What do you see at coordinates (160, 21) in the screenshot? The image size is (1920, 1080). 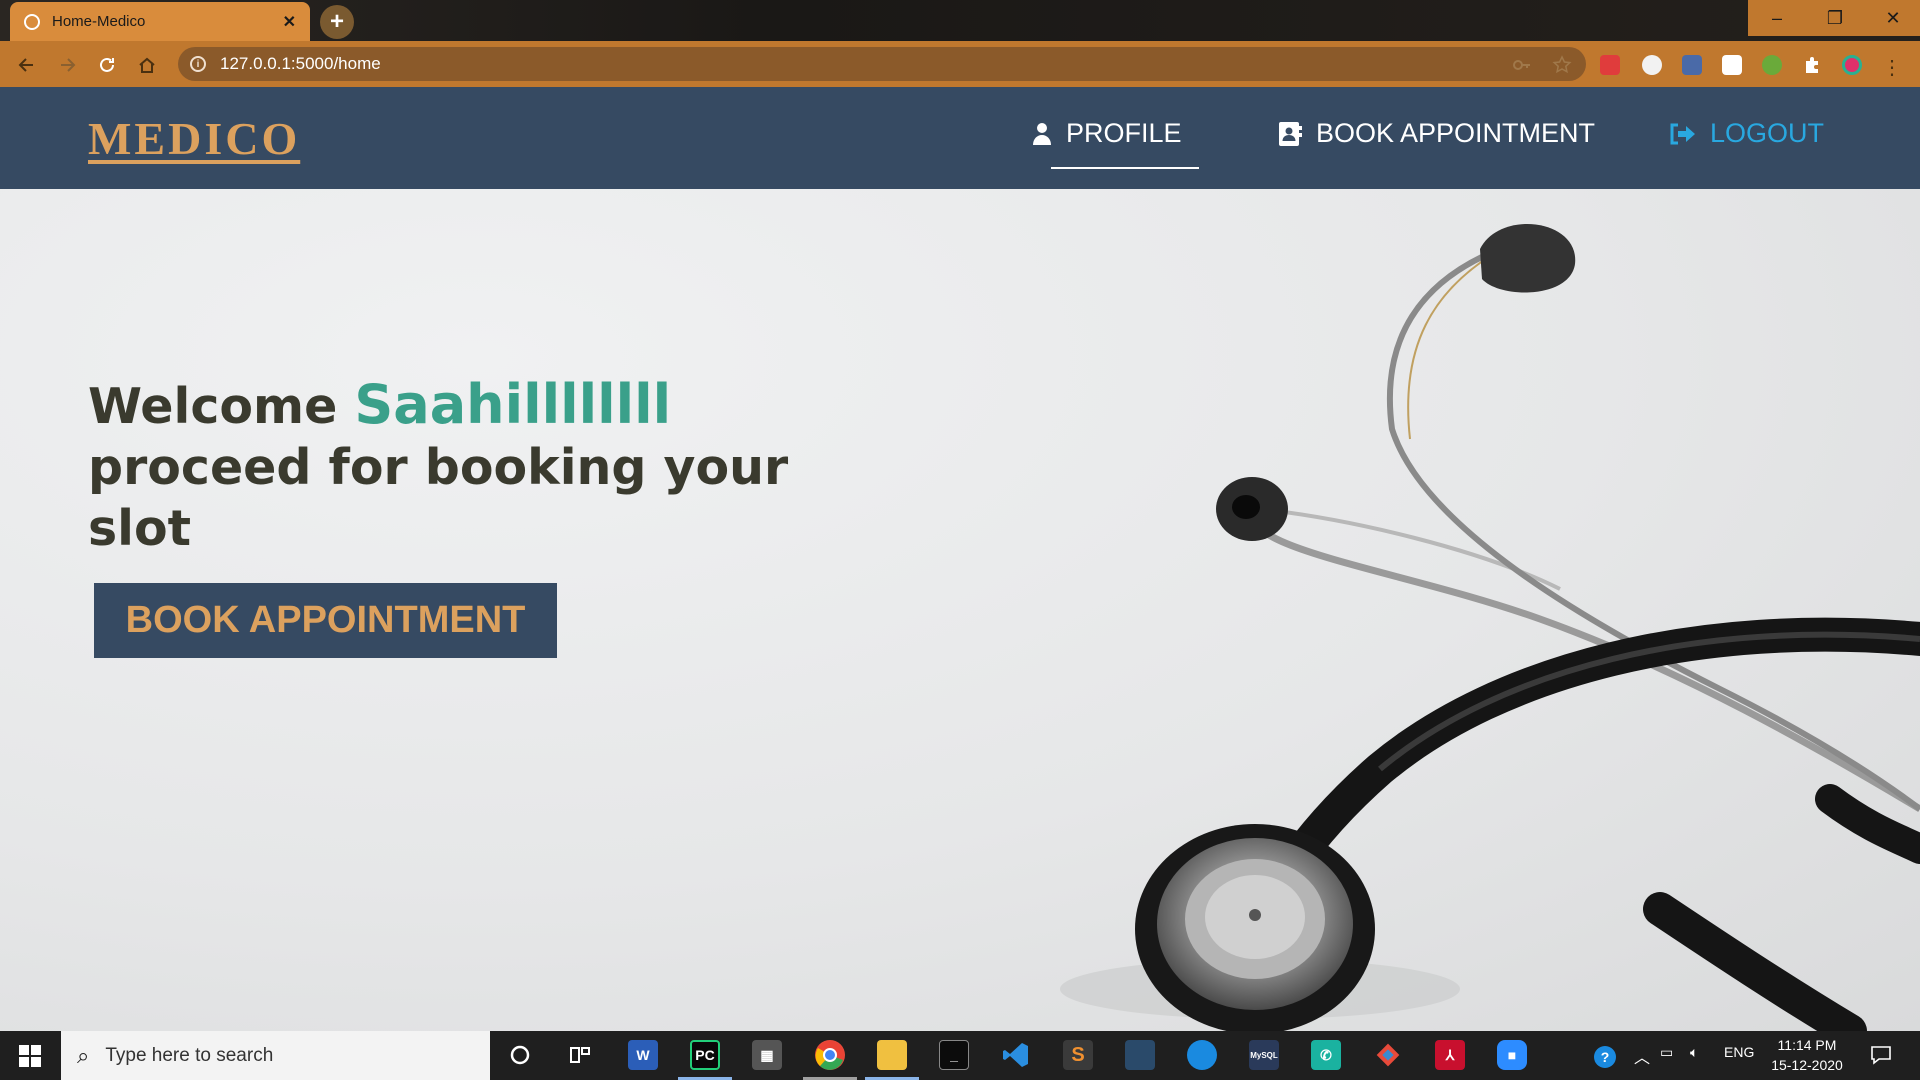 I see `browser-tab-home-medico: Home-Medico ✕` at bounding box center [160, 21].